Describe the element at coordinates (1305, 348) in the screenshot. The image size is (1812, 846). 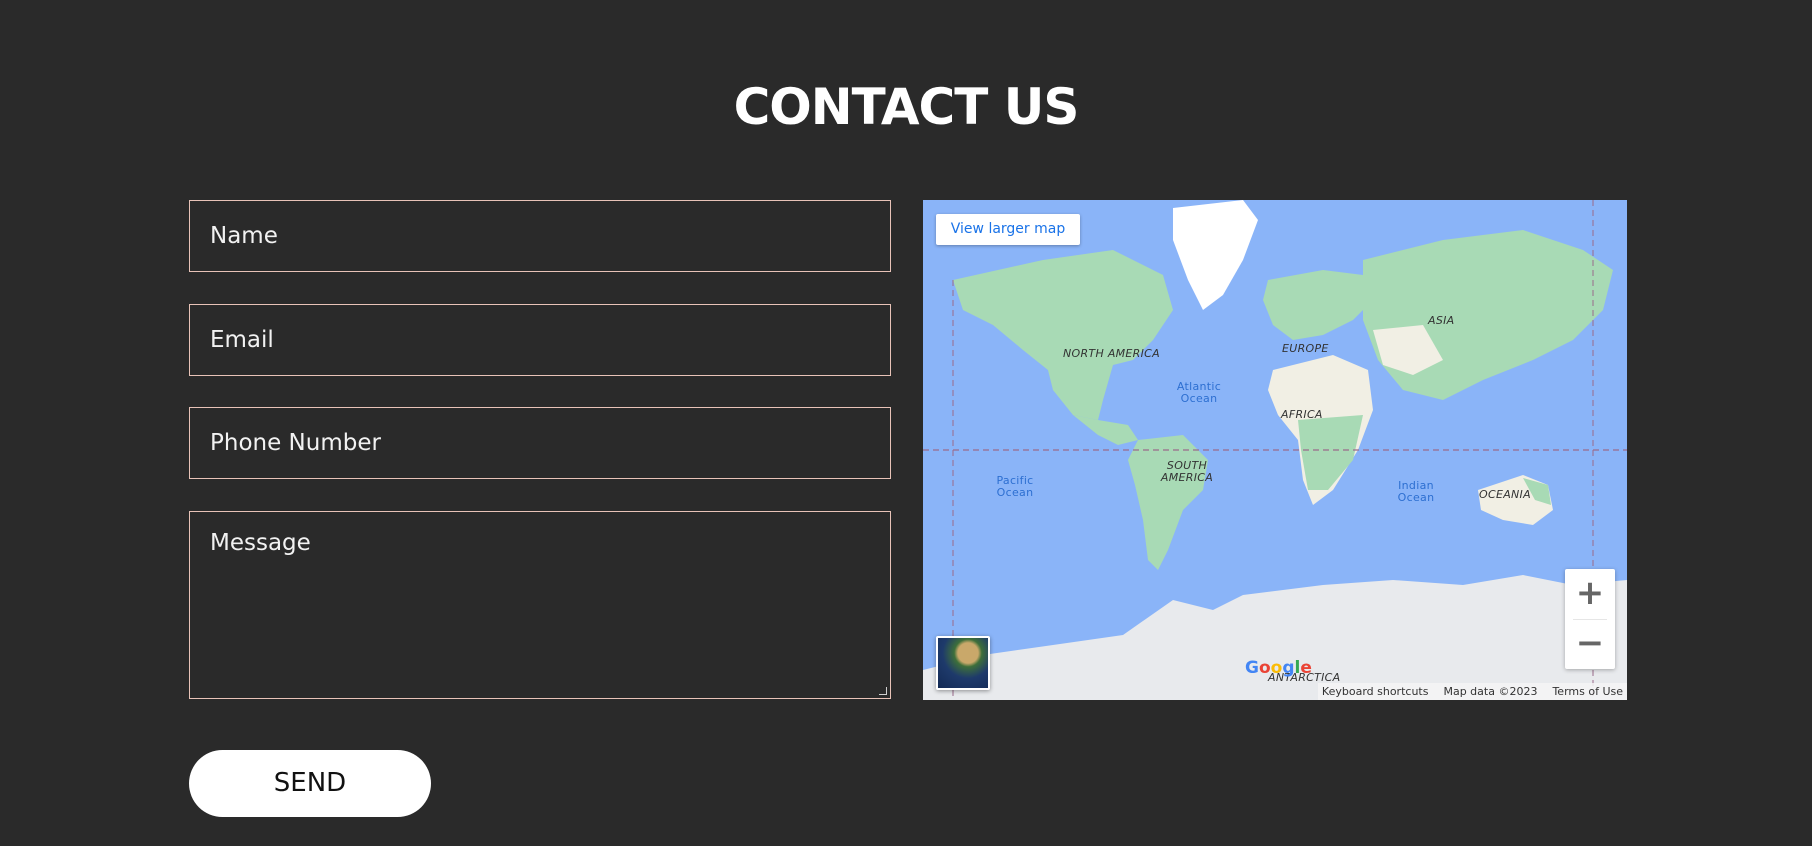
I see `label-europe: EUROPE` at that location.